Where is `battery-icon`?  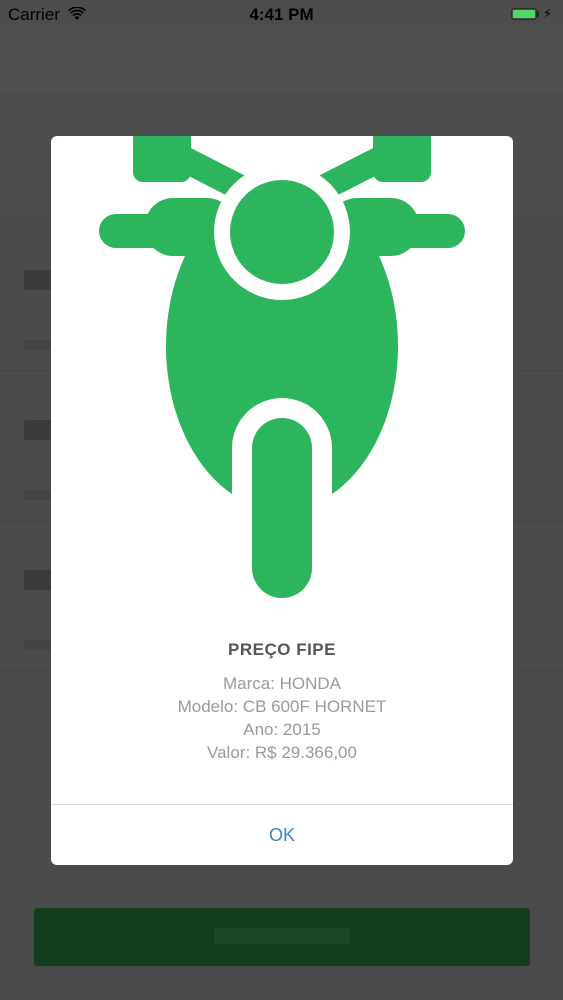
battery-icon is located at coordinates (524, 14).